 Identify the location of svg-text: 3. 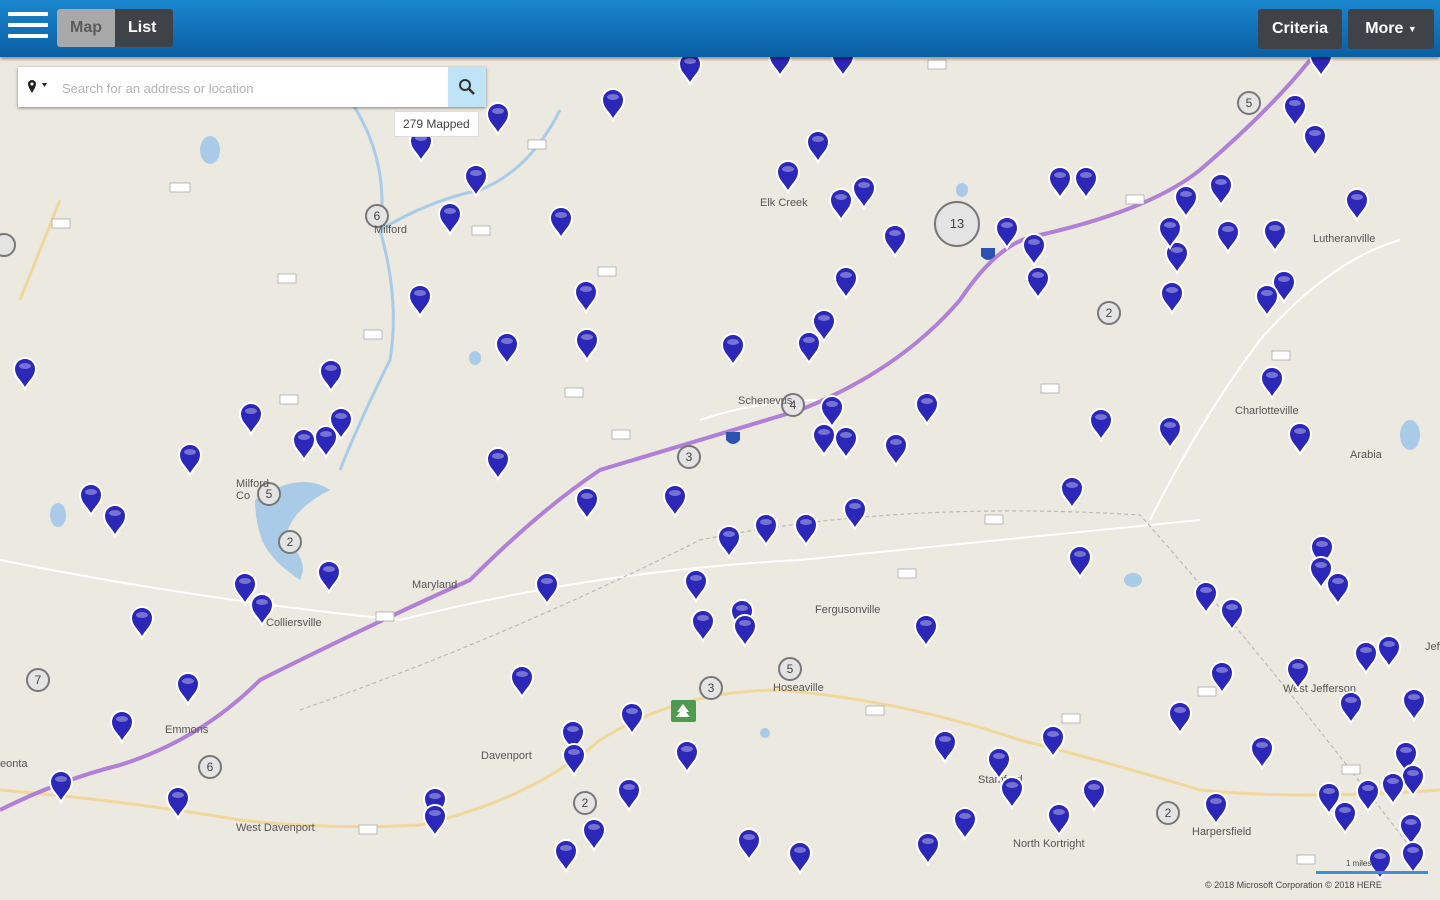
(711, 688).